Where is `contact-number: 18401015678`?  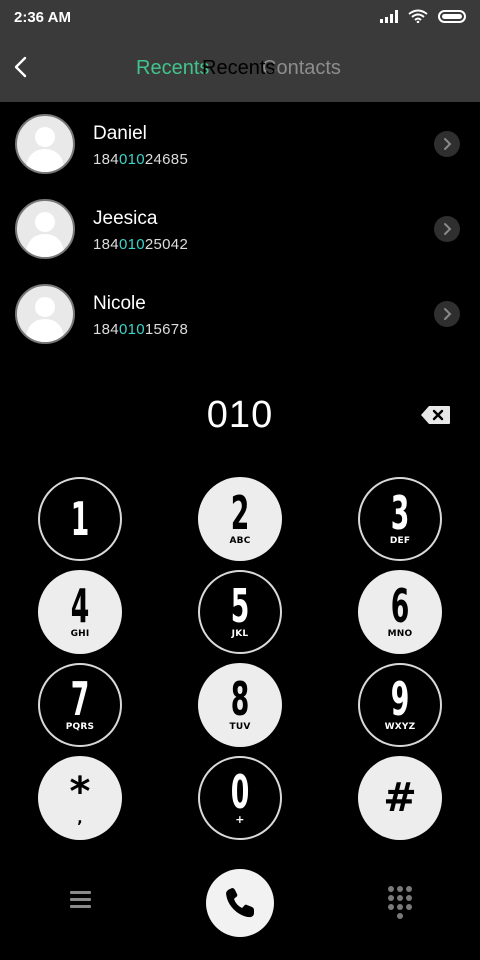
contact-number: 18401015678 is located at coordinates (141, 329).